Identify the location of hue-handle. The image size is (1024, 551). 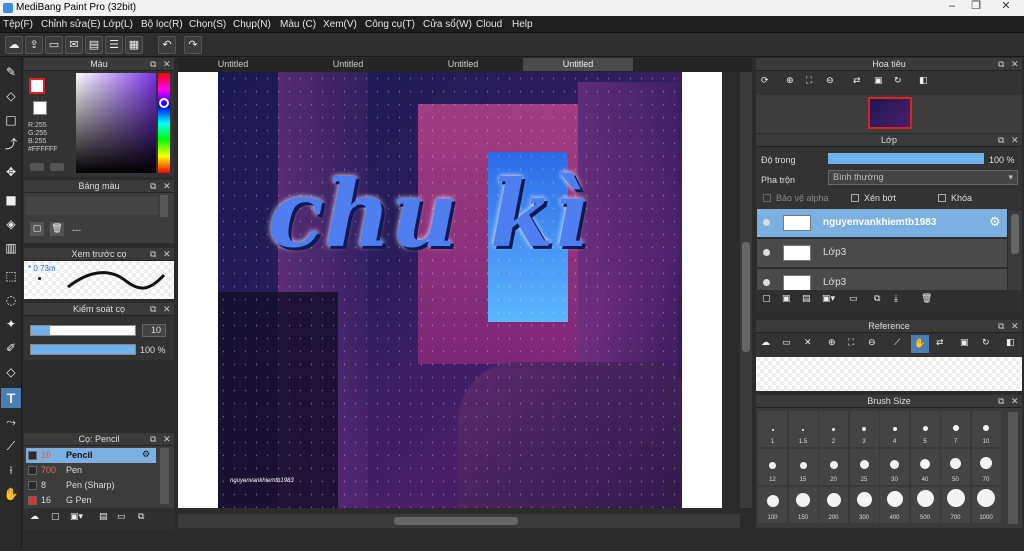
(164, 103).